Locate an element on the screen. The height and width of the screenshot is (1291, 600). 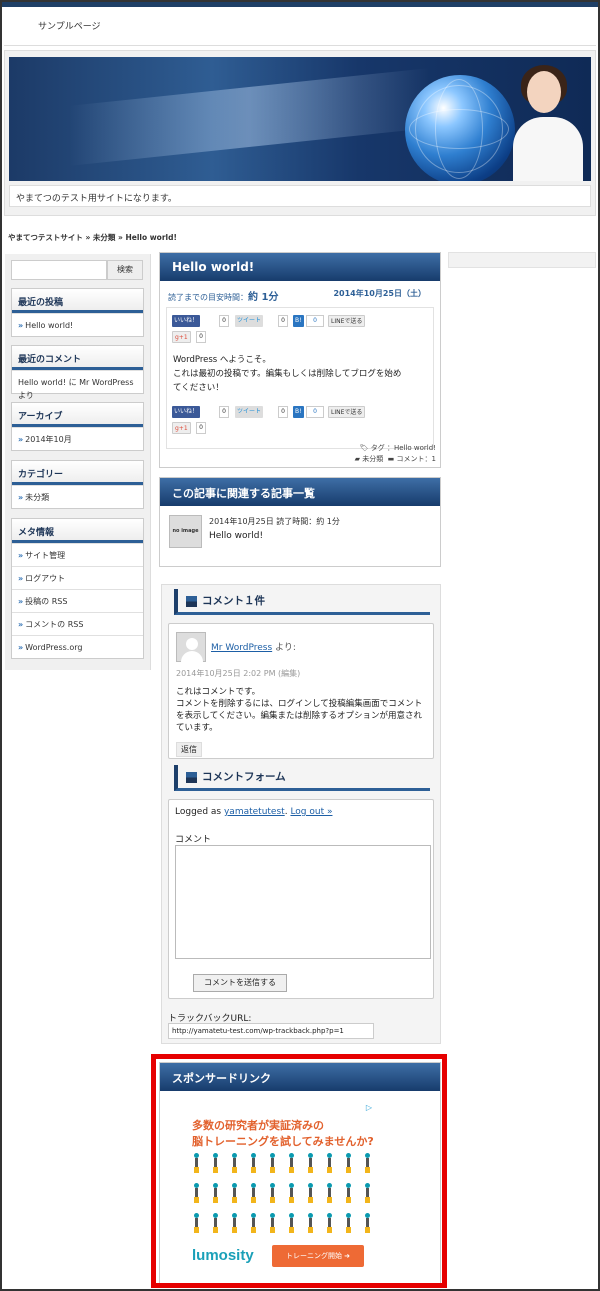
comment-date: 2014年10月25日 2:02 PM is located at coordinates (226, 673).